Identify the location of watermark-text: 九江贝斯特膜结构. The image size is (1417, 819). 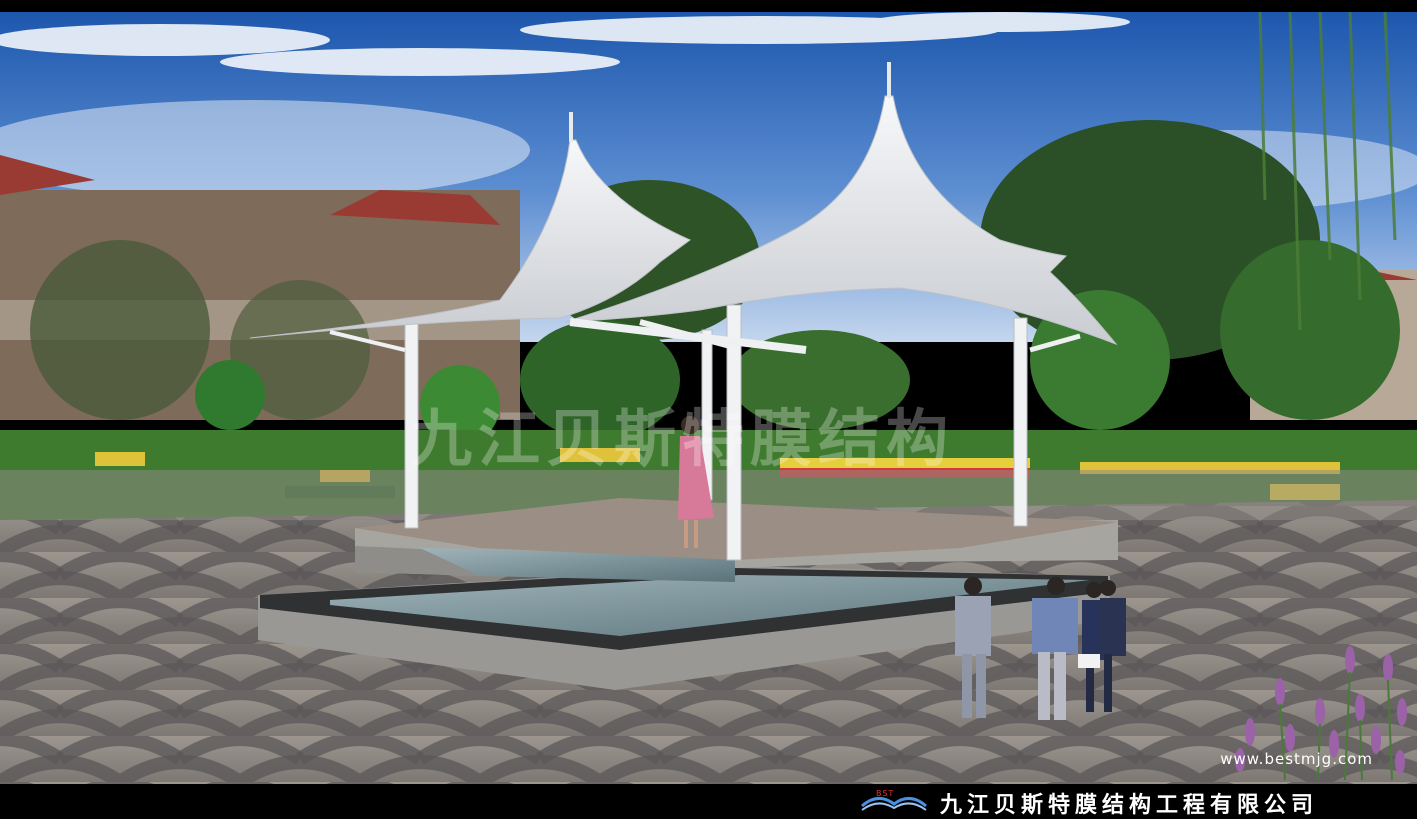
(682, 438).